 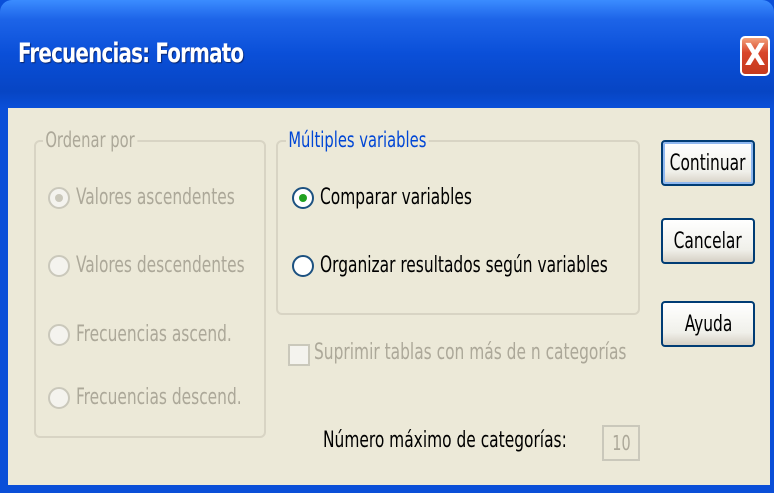 I want to click on help-button: Ayuda, so click(x=708, y=324).